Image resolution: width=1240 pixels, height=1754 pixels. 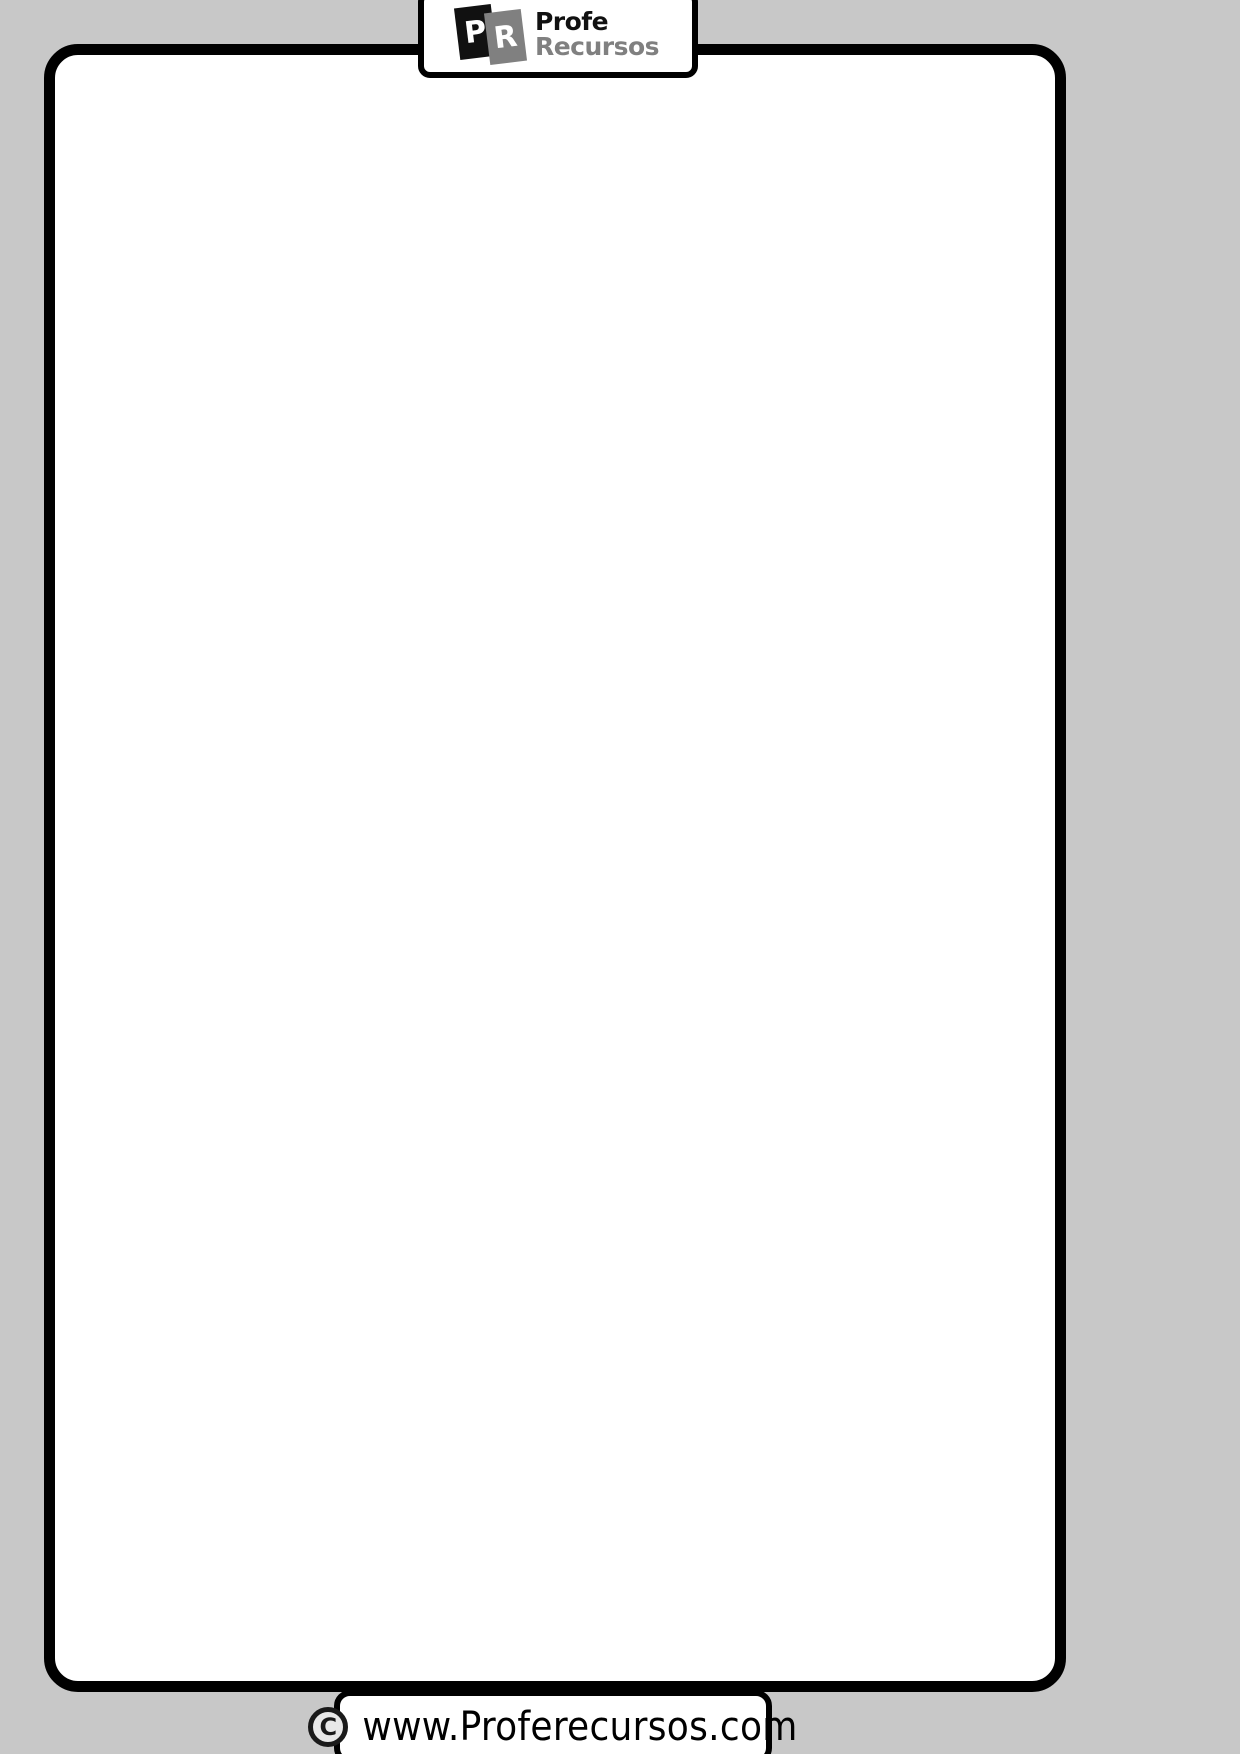 I want to click on logo-word-profe: Profe, so click(x=571, y=21).